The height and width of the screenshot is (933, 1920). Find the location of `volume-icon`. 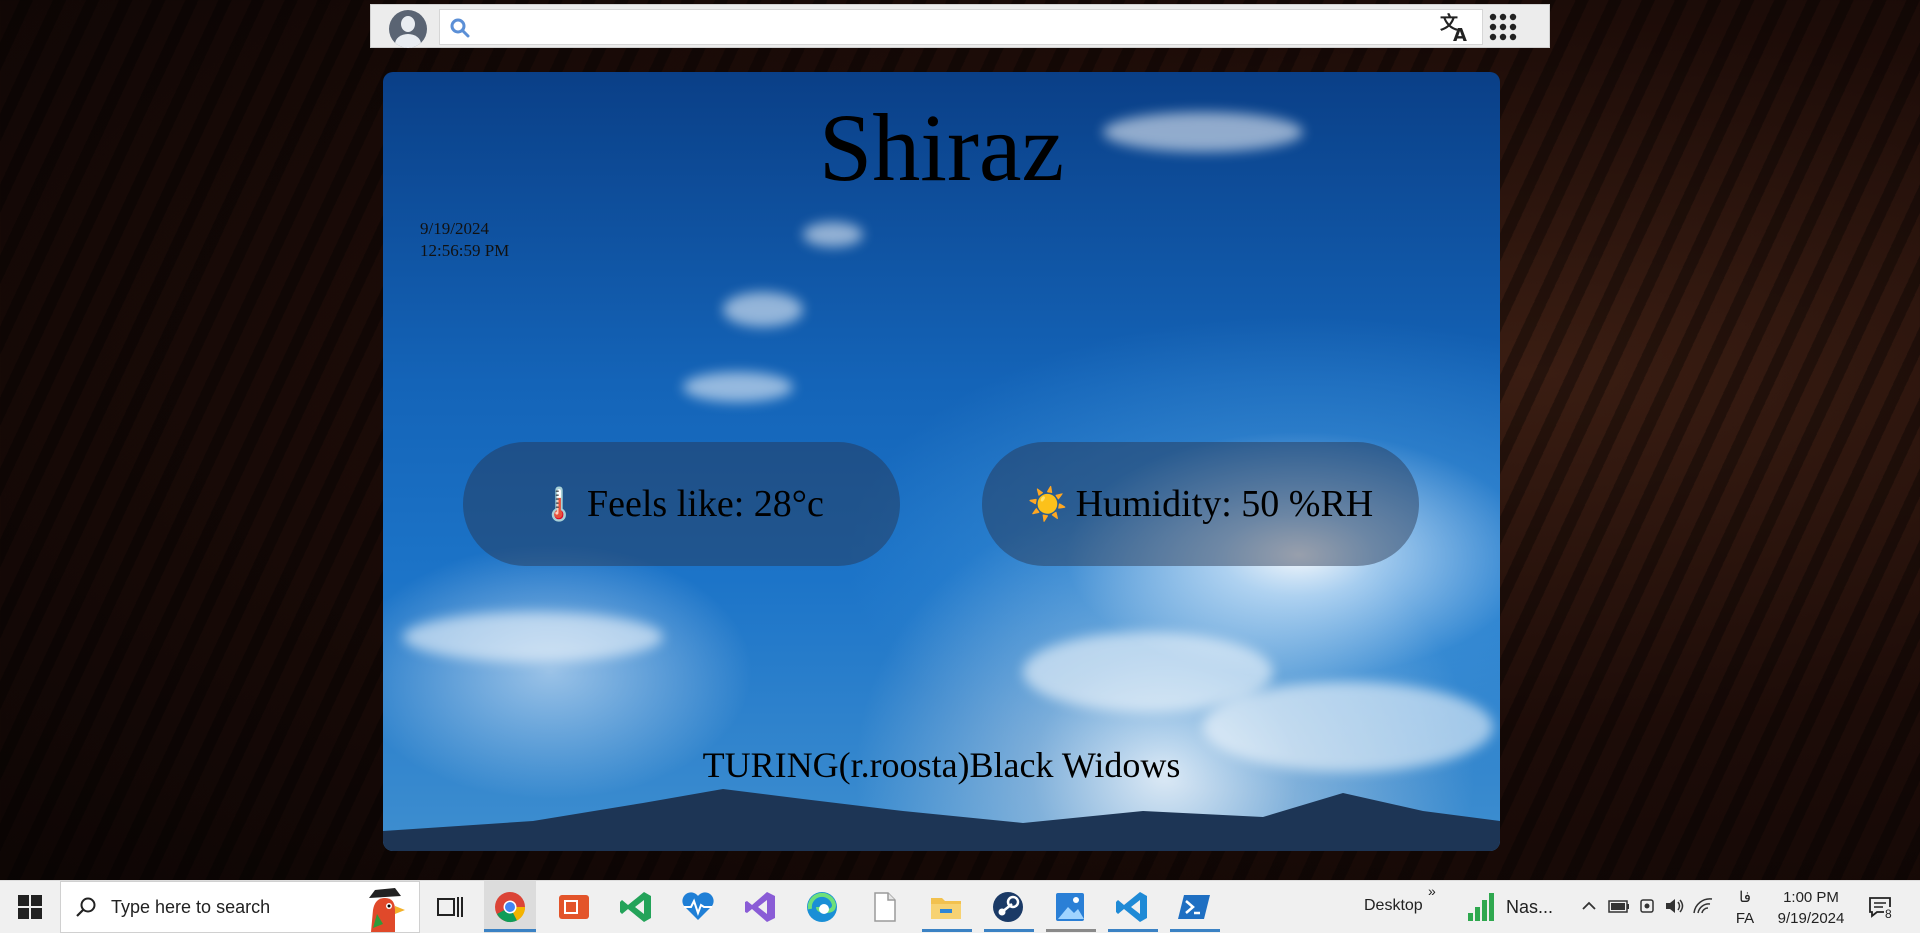

volume-icon is located at coordinates (1675, 906).